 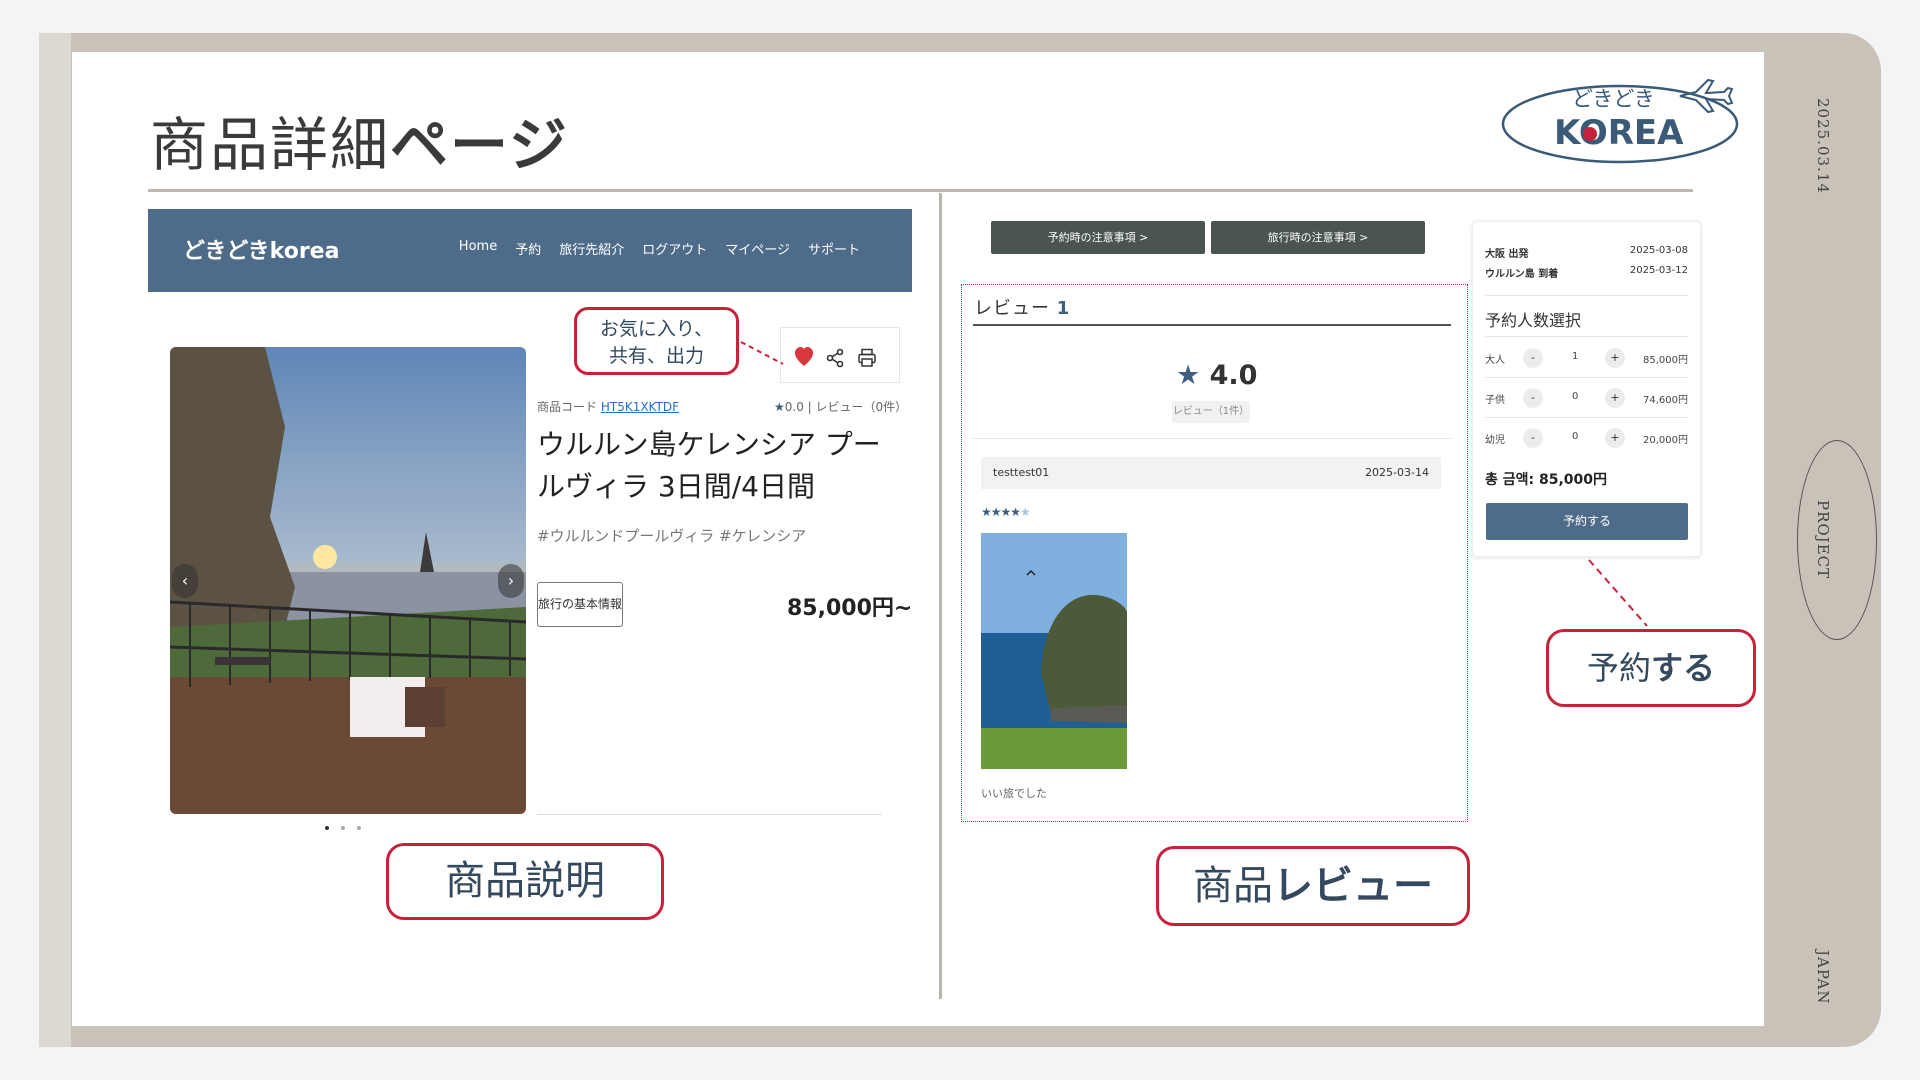 What do you see at coordinates (359, 145) in the screenshot?
I see `page-title: 商品詳細ページ` at bounding box center [359, 145].